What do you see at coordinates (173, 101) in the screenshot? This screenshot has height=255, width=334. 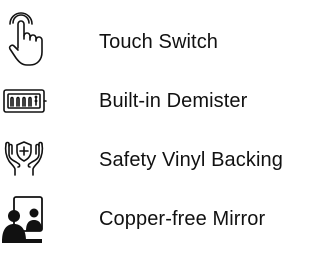 I see `feature-label: Built-in Demister` at bounding box center [173, 101].